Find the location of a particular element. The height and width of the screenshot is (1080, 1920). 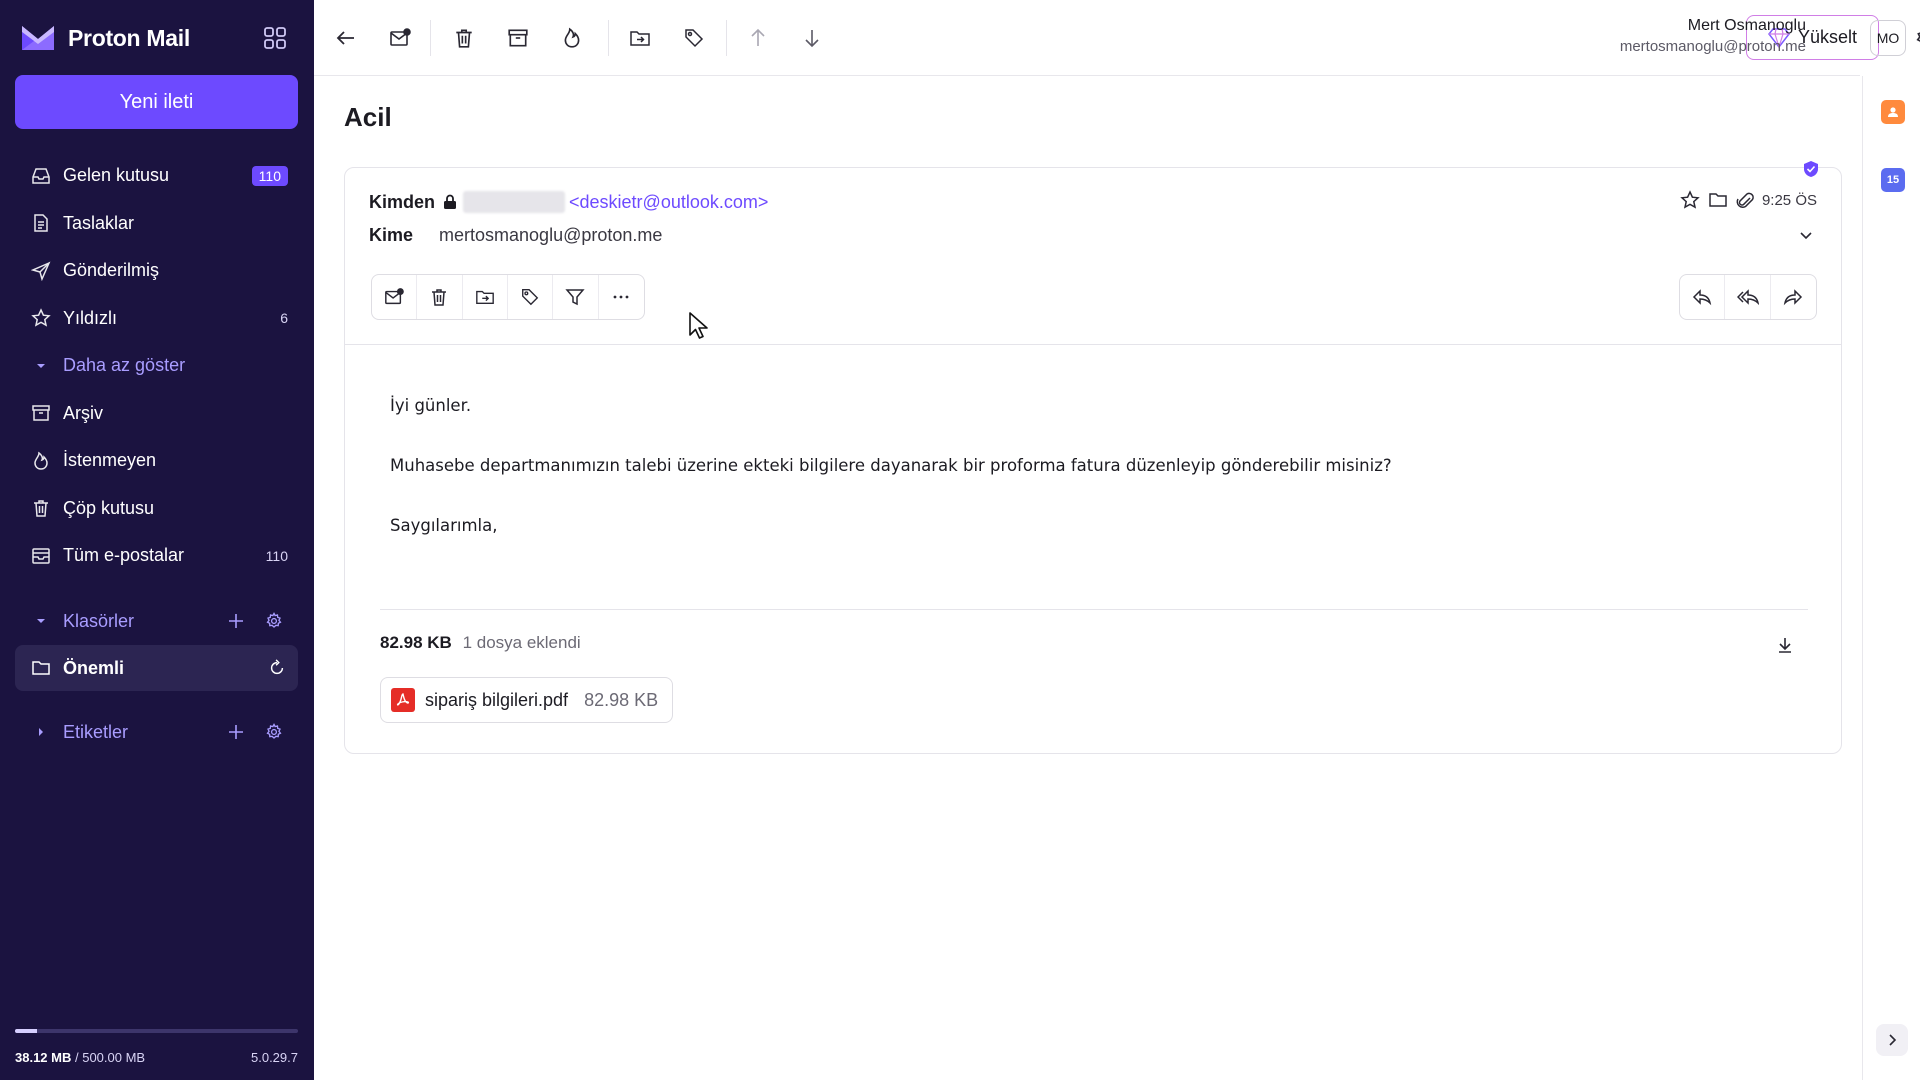

folders-section-header: Klasörler is located at coordinates (156, 621).